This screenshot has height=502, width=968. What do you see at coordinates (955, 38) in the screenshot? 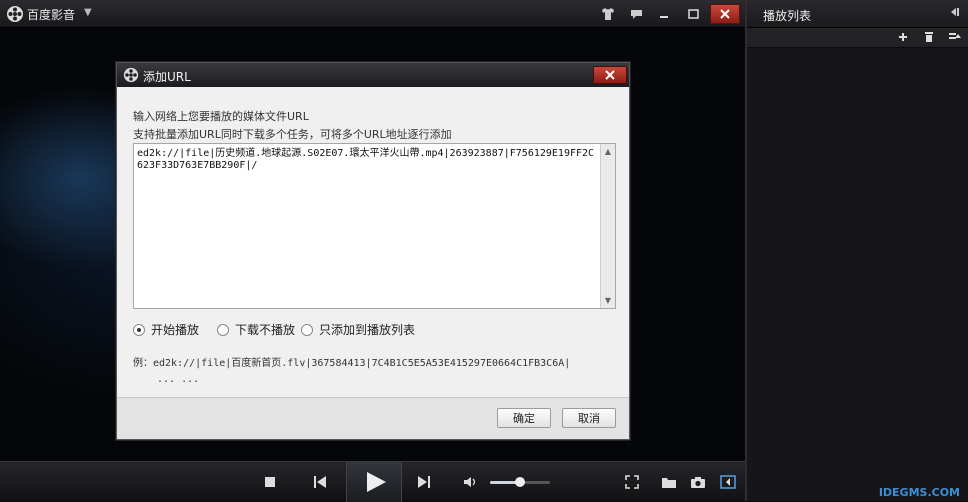
I see `sort-icon` at bounding box center [955, 38].